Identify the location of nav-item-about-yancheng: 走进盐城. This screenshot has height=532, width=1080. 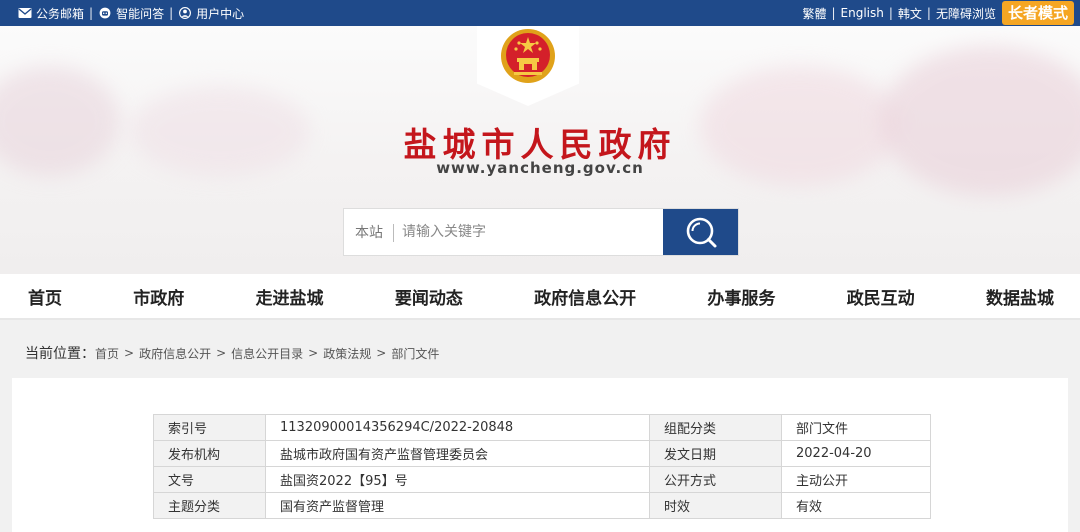
(290, 296).